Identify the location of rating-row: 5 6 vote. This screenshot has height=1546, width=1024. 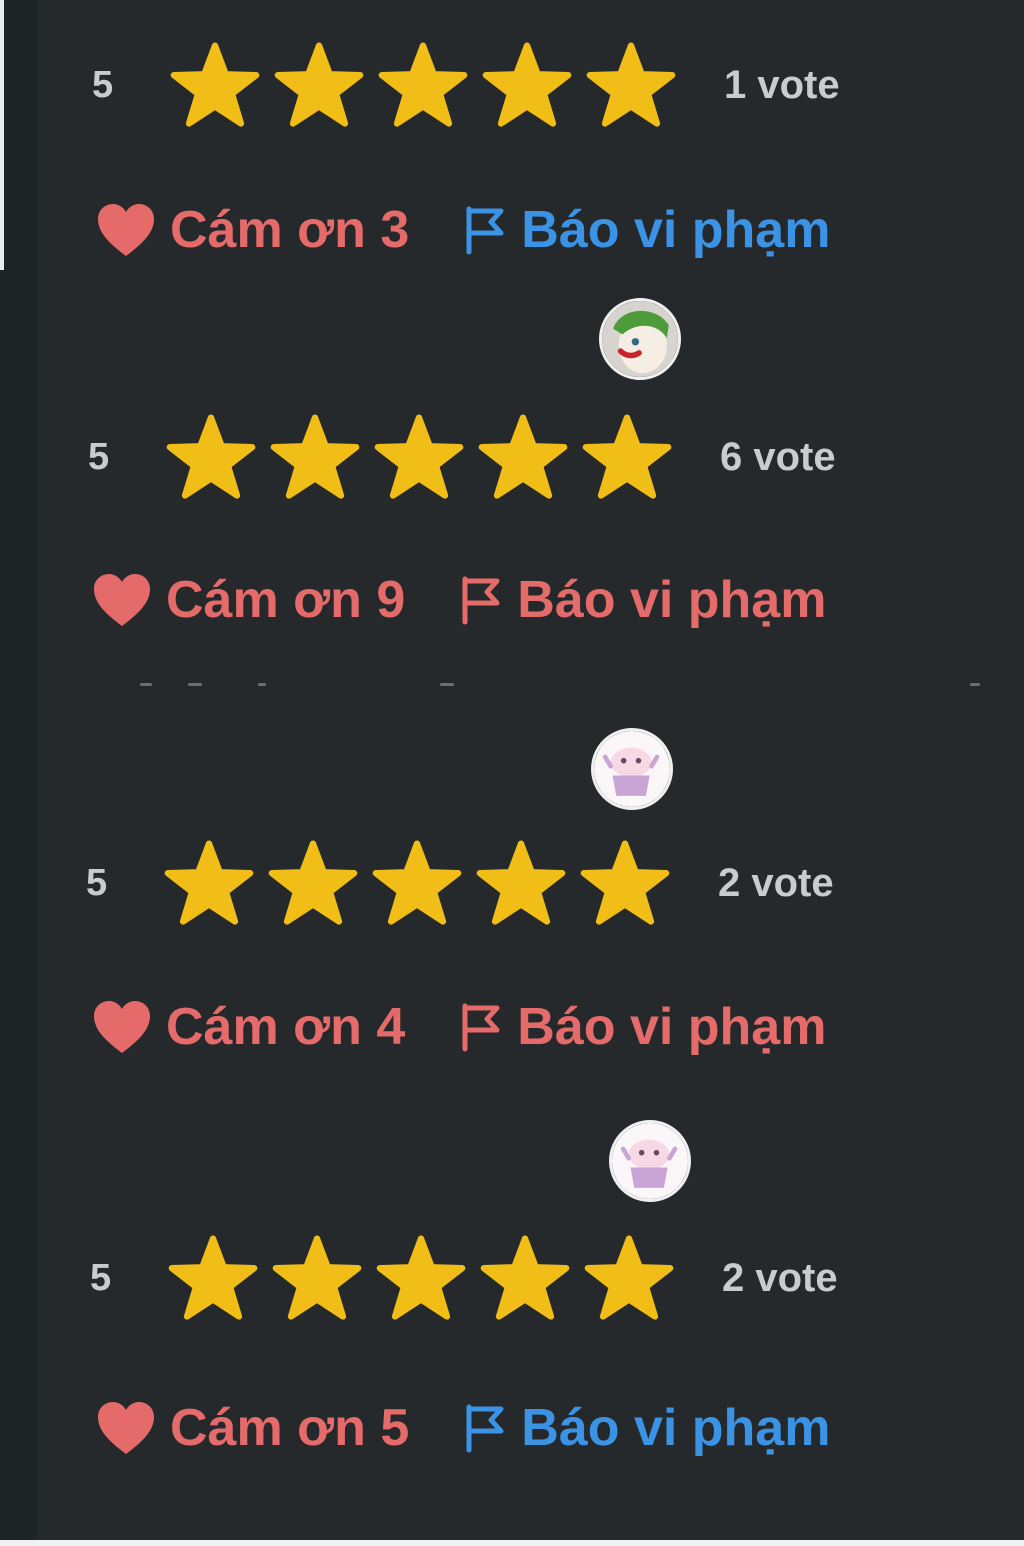
(462, 457).